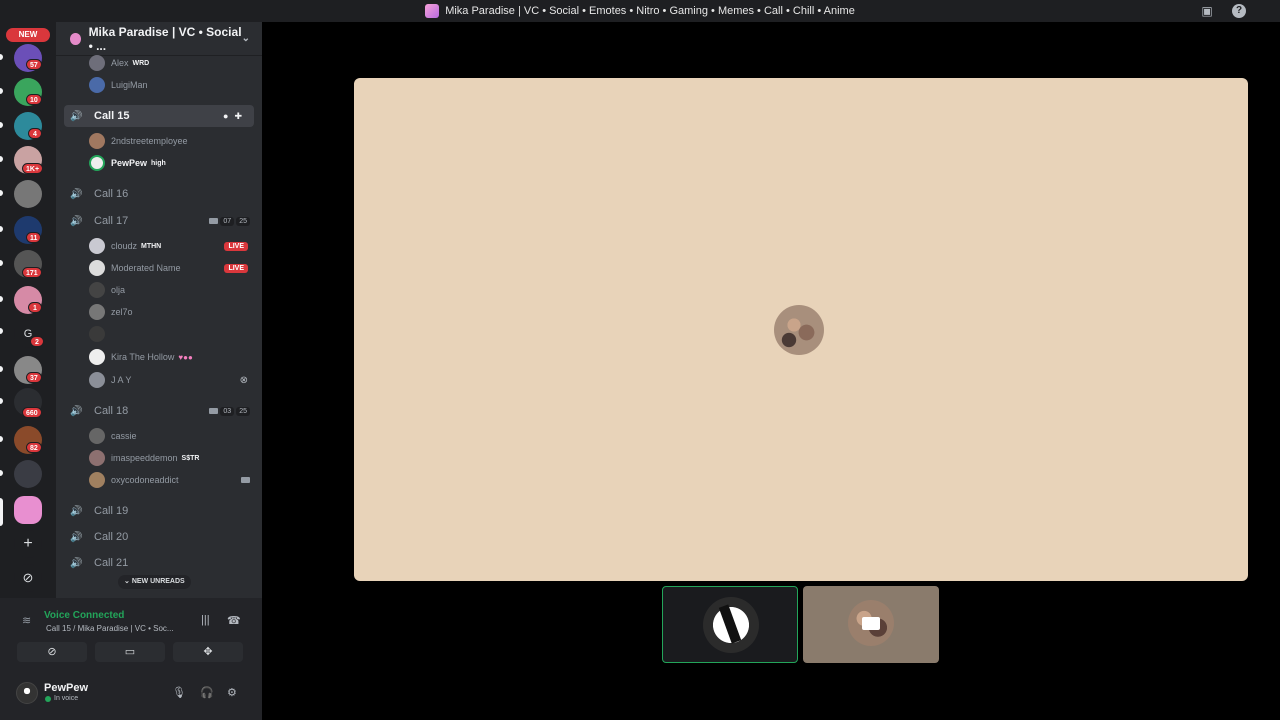 Image resolution: width=1280 pixels, height=720 pixels. I want to click on new-unreads-label: NEW UNREADS, so click(158, 581).